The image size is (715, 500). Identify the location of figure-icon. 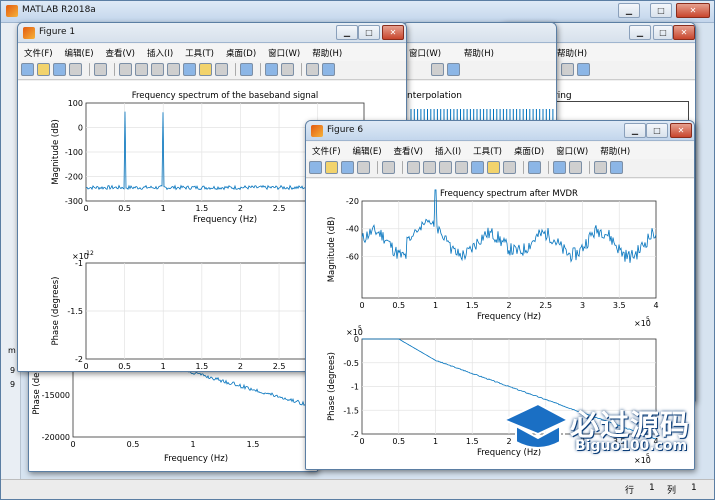
(29, 33).